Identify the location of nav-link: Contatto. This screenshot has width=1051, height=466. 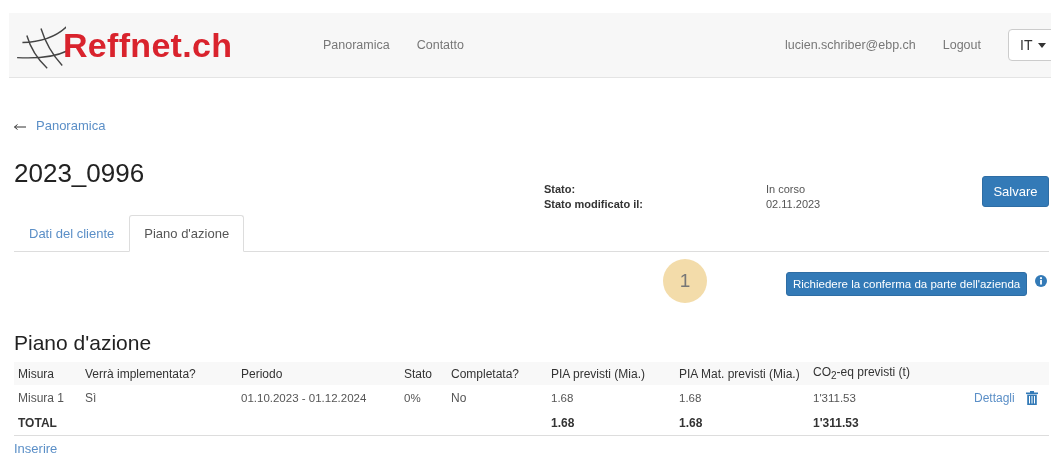
(440, 45).